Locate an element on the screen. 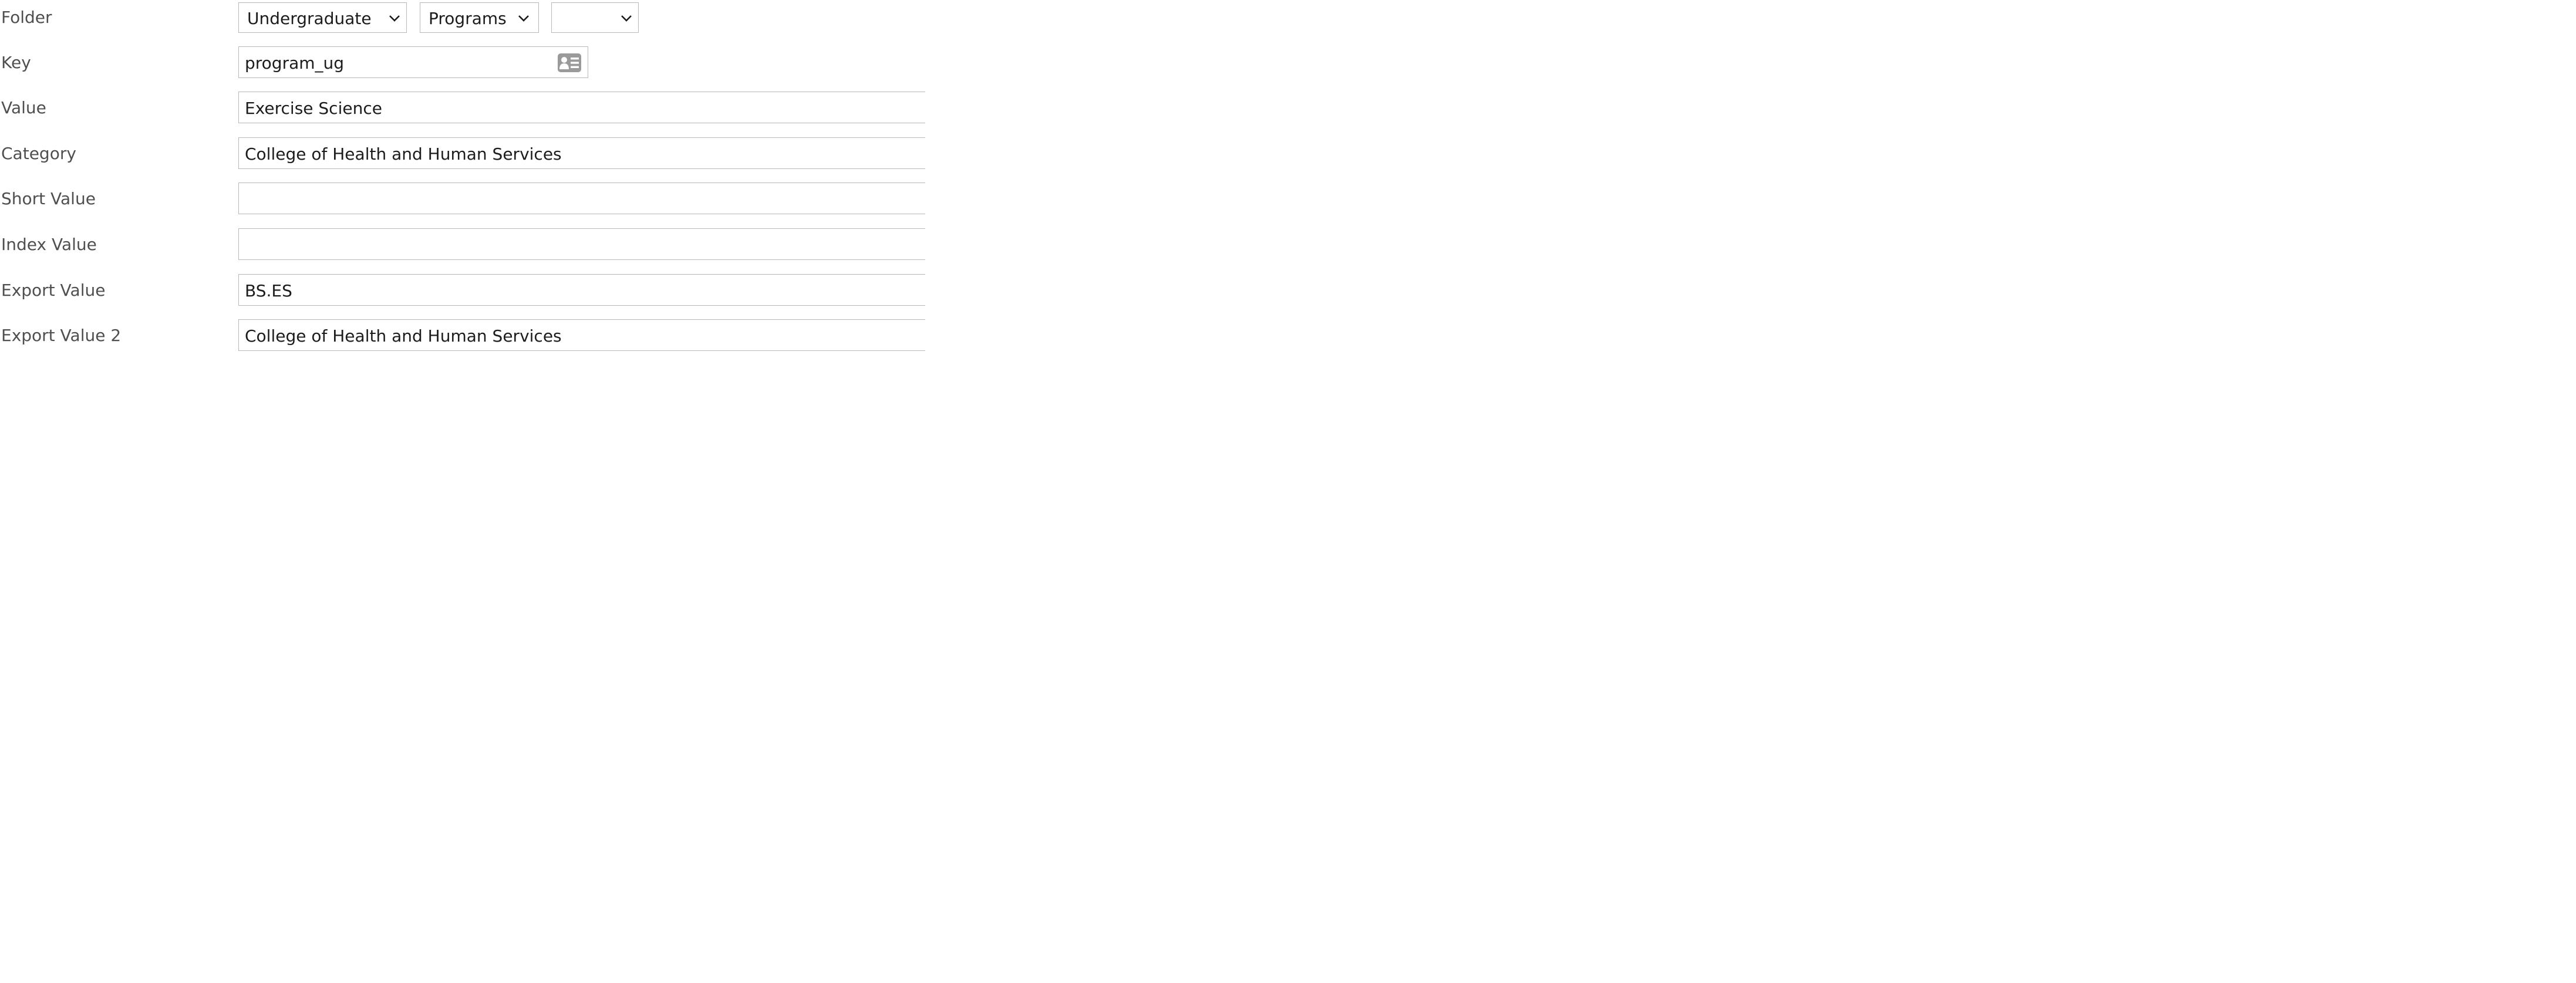  category-label: Category is located at coordinates (38, 153).